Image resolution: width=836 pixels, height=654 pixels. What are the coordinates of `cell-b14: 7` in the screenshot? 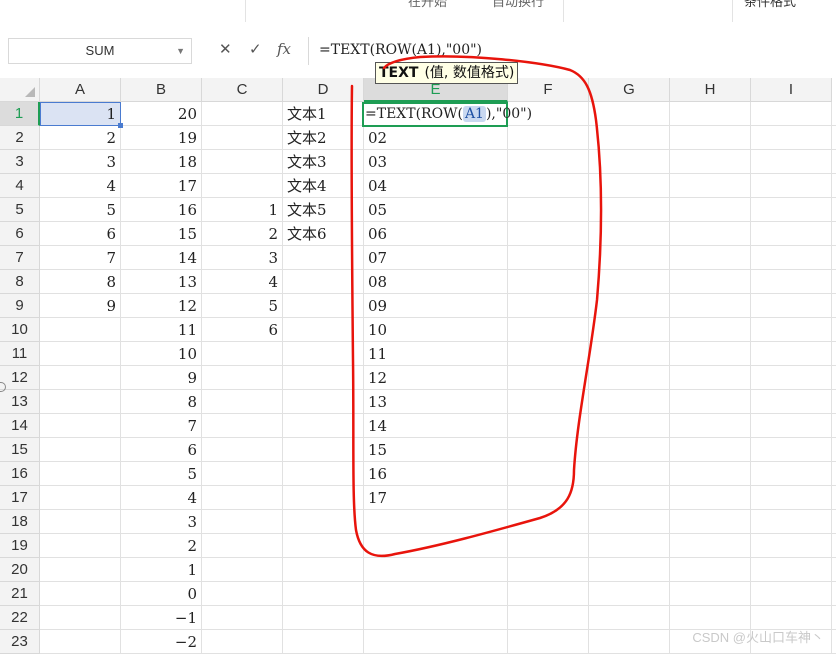 It's located at (161, 426).